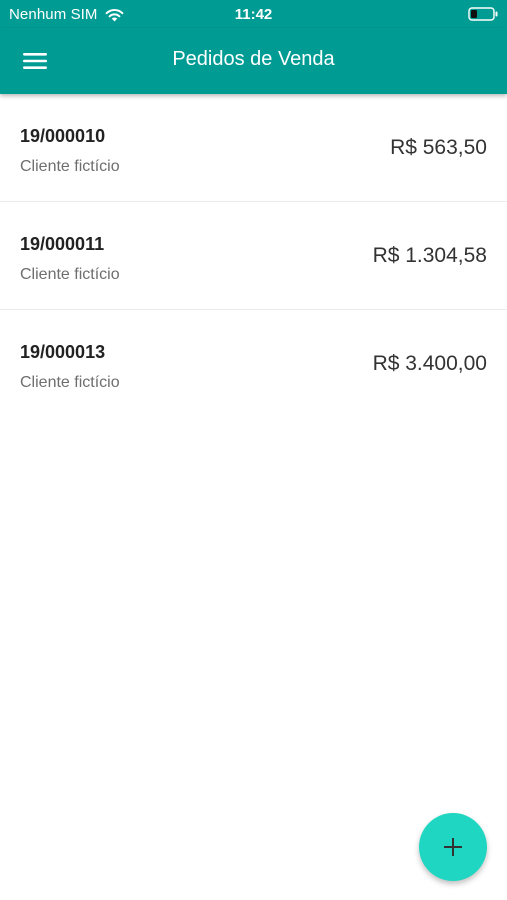  I want to click on status-bar: Nenhum SIM 11:42, so click(253, 14).